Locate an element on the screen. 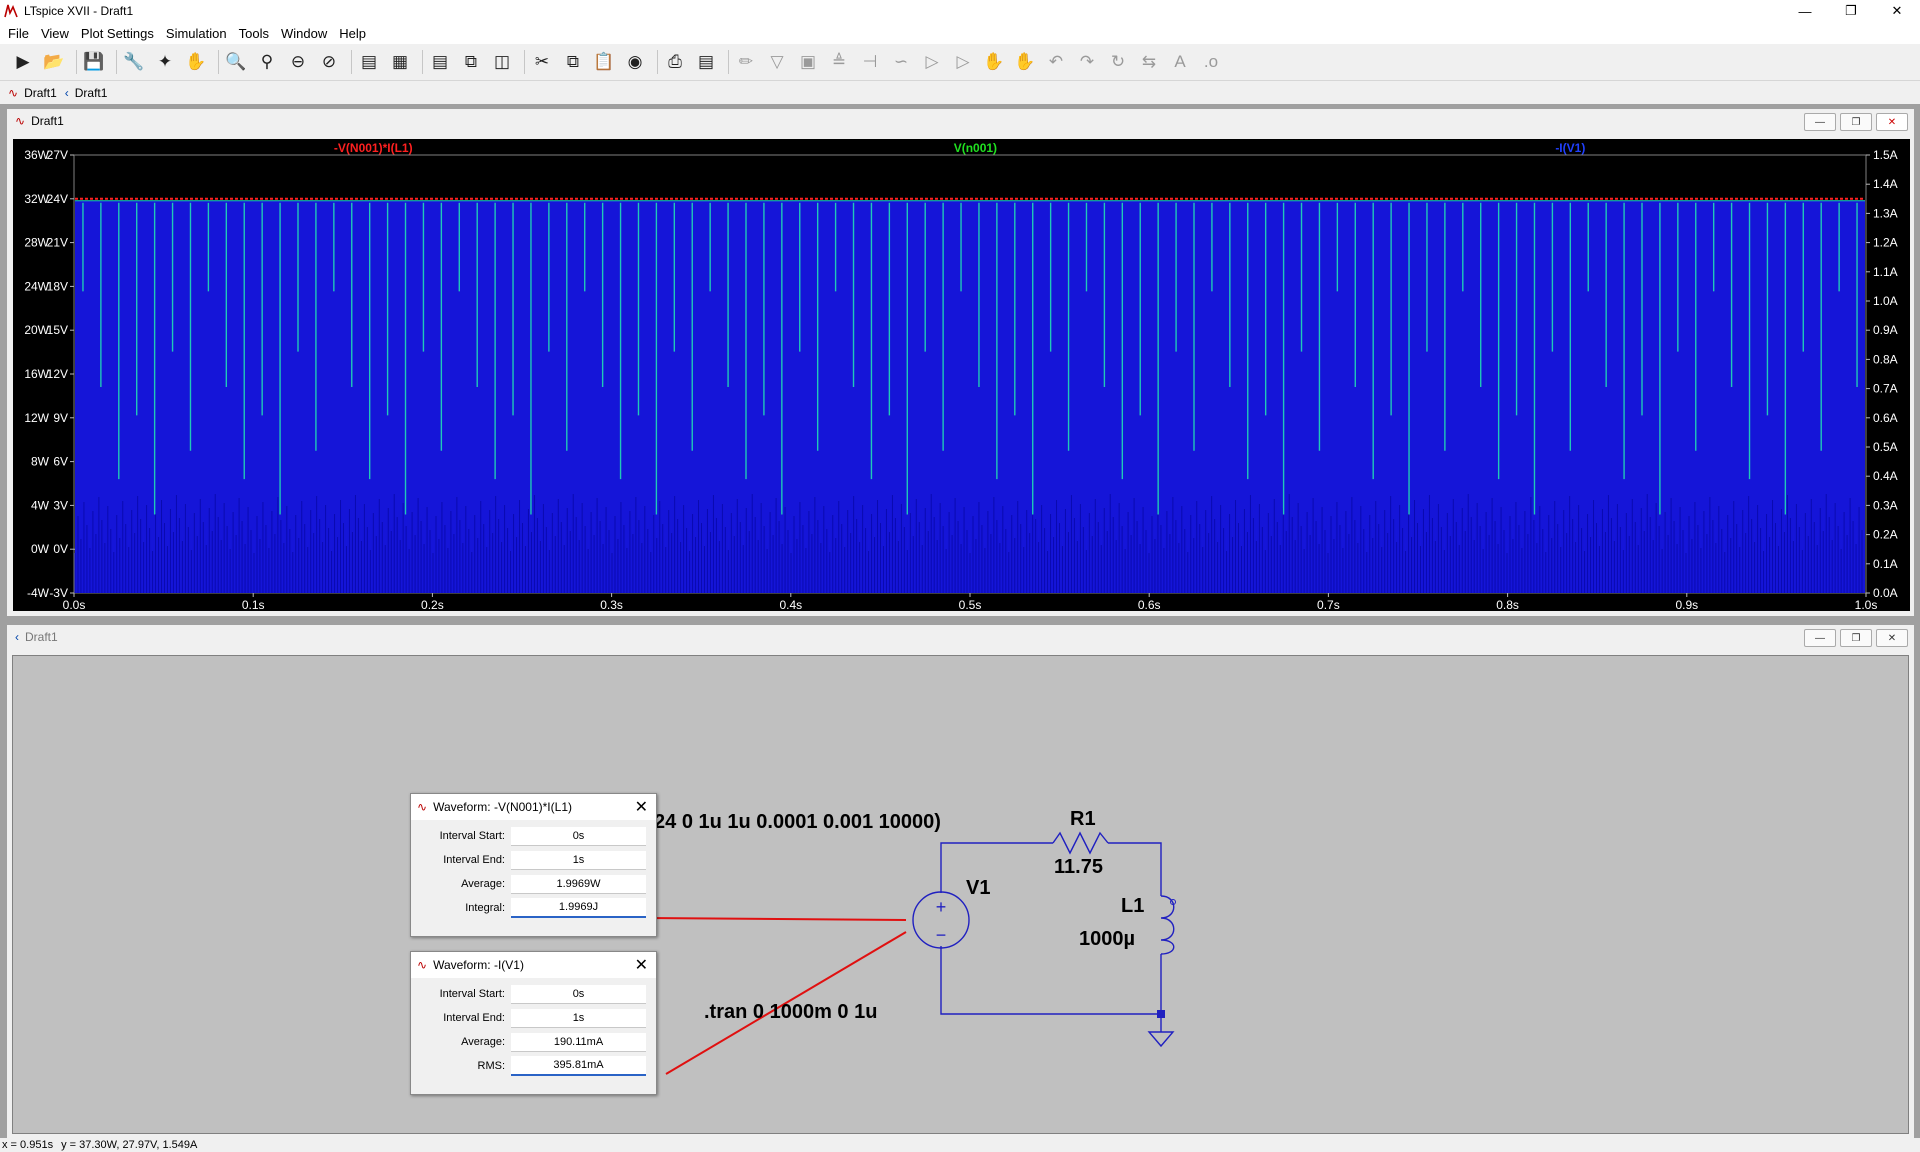  average-field: 190.11mA is located at coordinates (578, 1042).